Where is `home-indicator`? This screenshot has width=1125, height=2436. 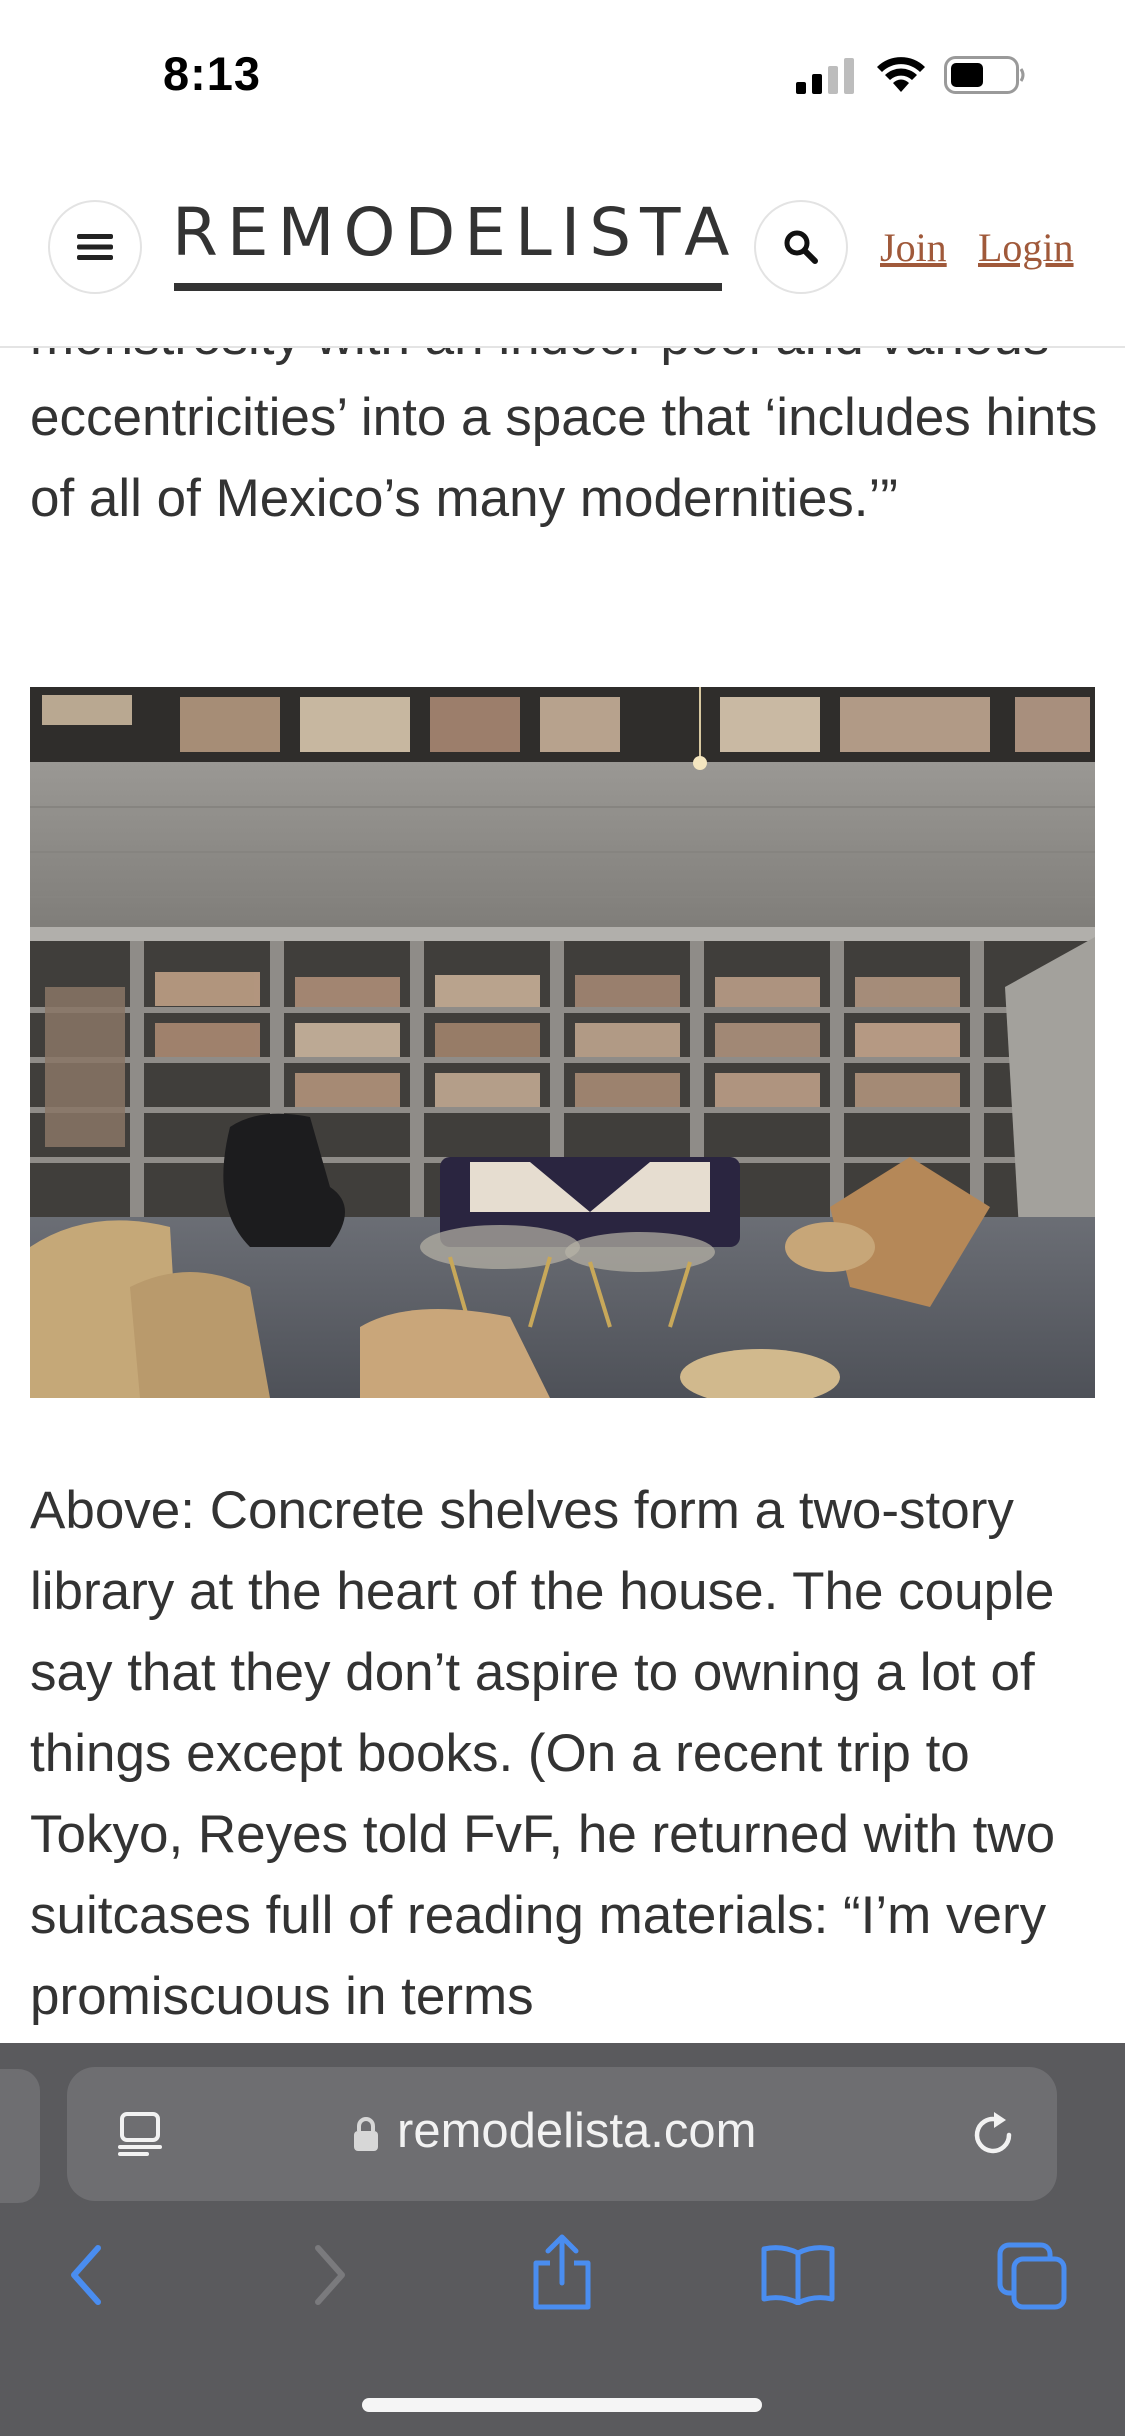 home-indicator is located at coordinates (562, 2405).